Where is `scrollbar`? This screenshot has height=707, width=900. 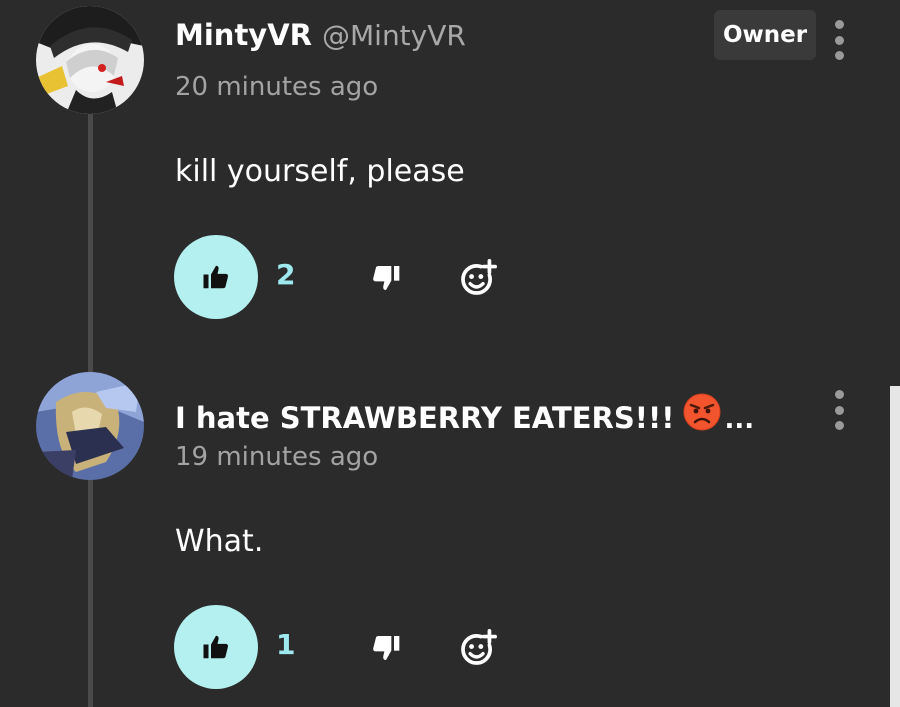 scrollbar is located at coordinates (895, 546).